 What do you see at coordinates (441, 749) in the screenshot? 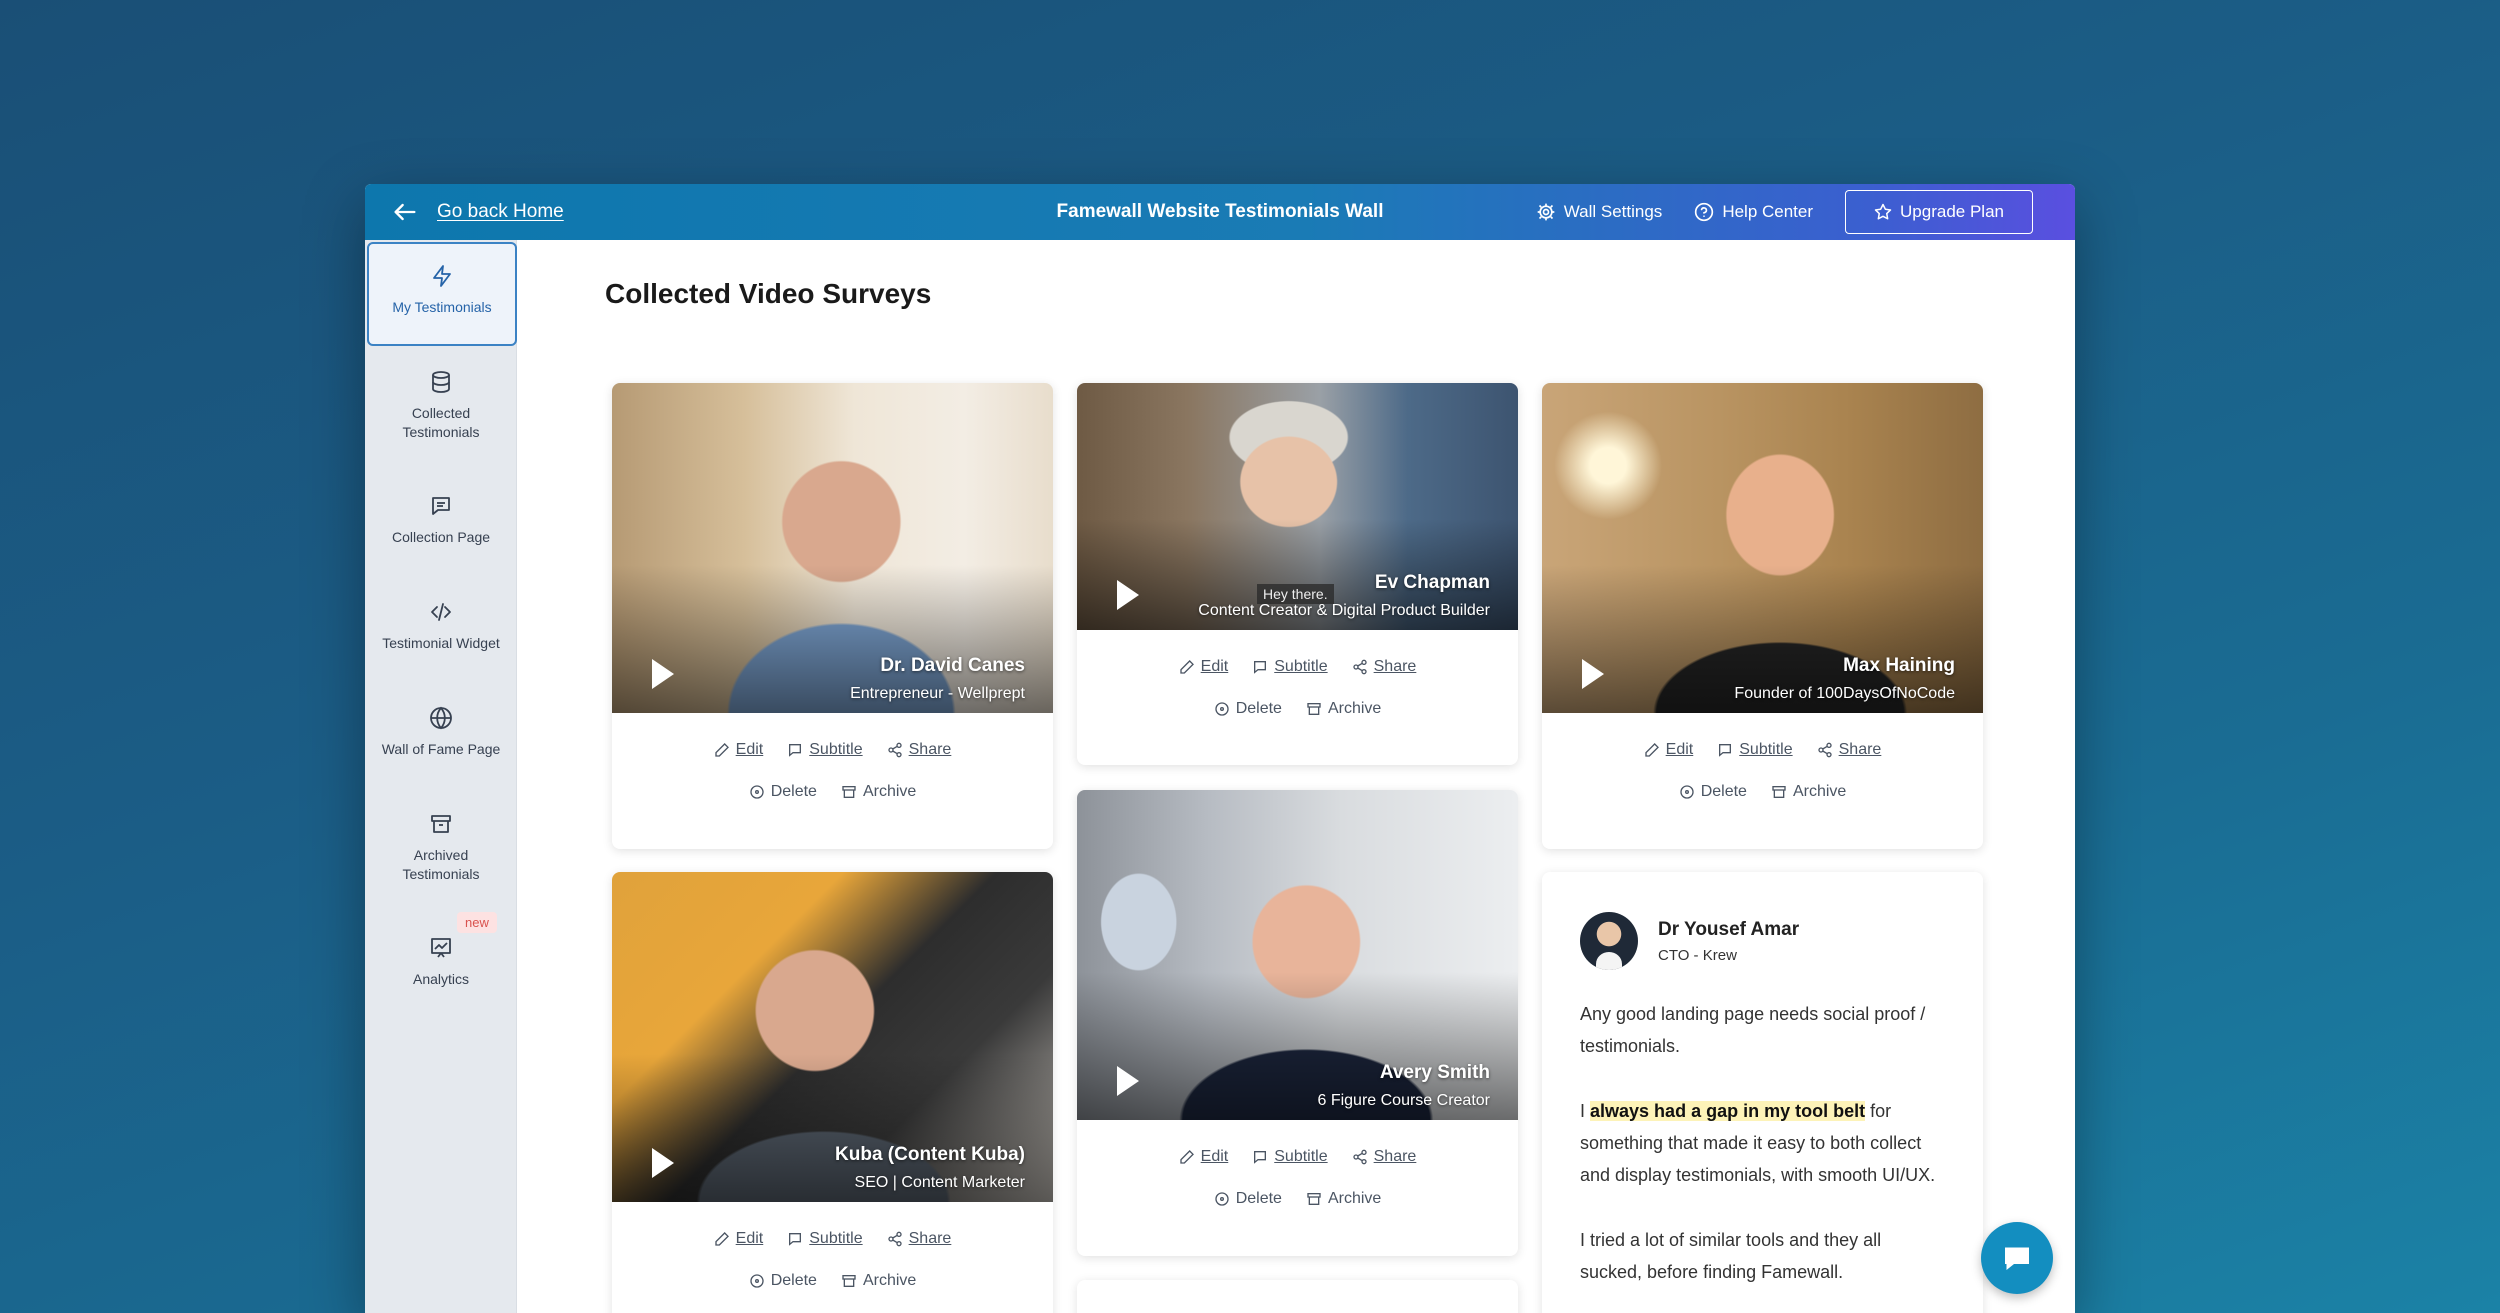
I see `sidebar-item-label: Wall of Fame Page` at bounding box center [441, 749].